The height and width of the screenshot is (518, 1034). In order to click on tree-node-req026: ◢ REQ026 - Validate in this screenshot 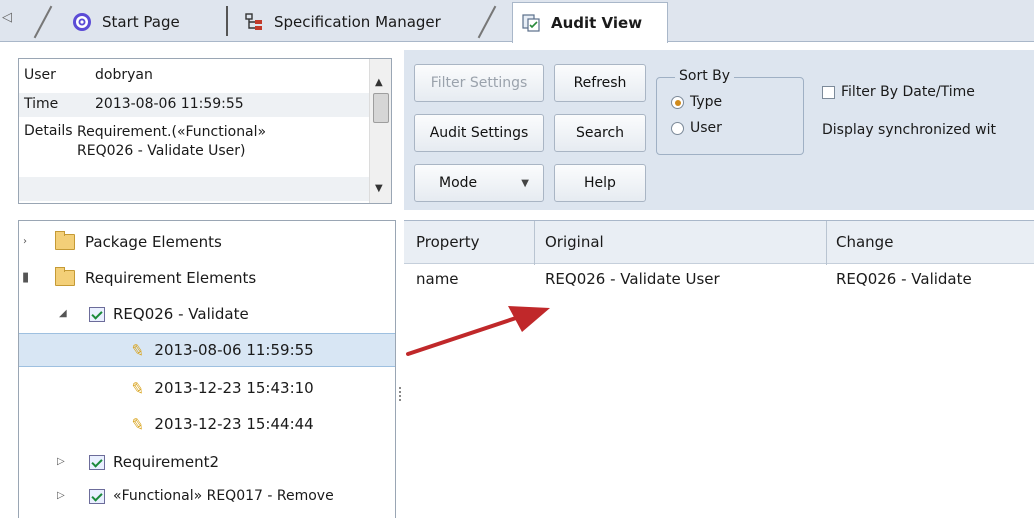, I will do `click(134, 314)`.